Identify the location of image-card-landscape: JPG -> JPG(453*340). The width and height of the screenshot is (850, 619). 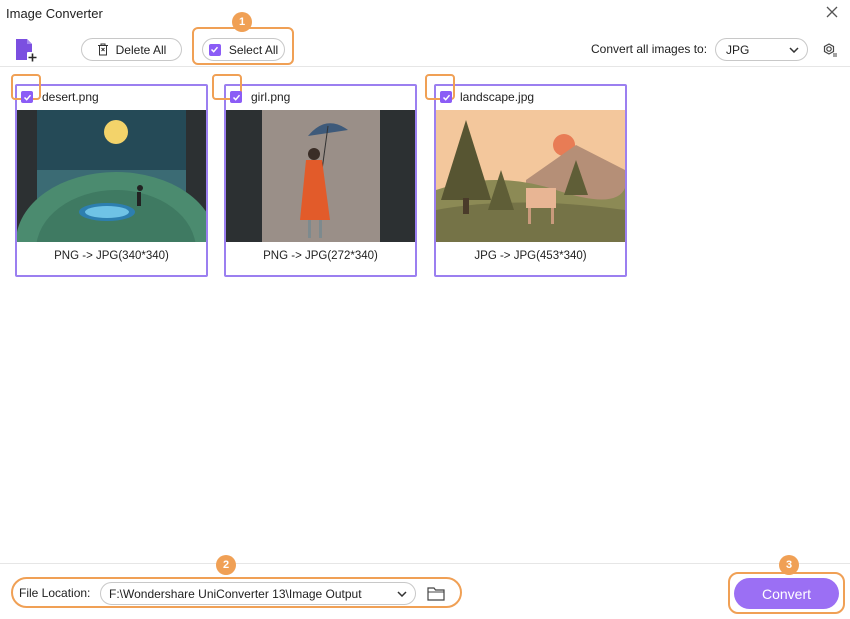
(530, 180).